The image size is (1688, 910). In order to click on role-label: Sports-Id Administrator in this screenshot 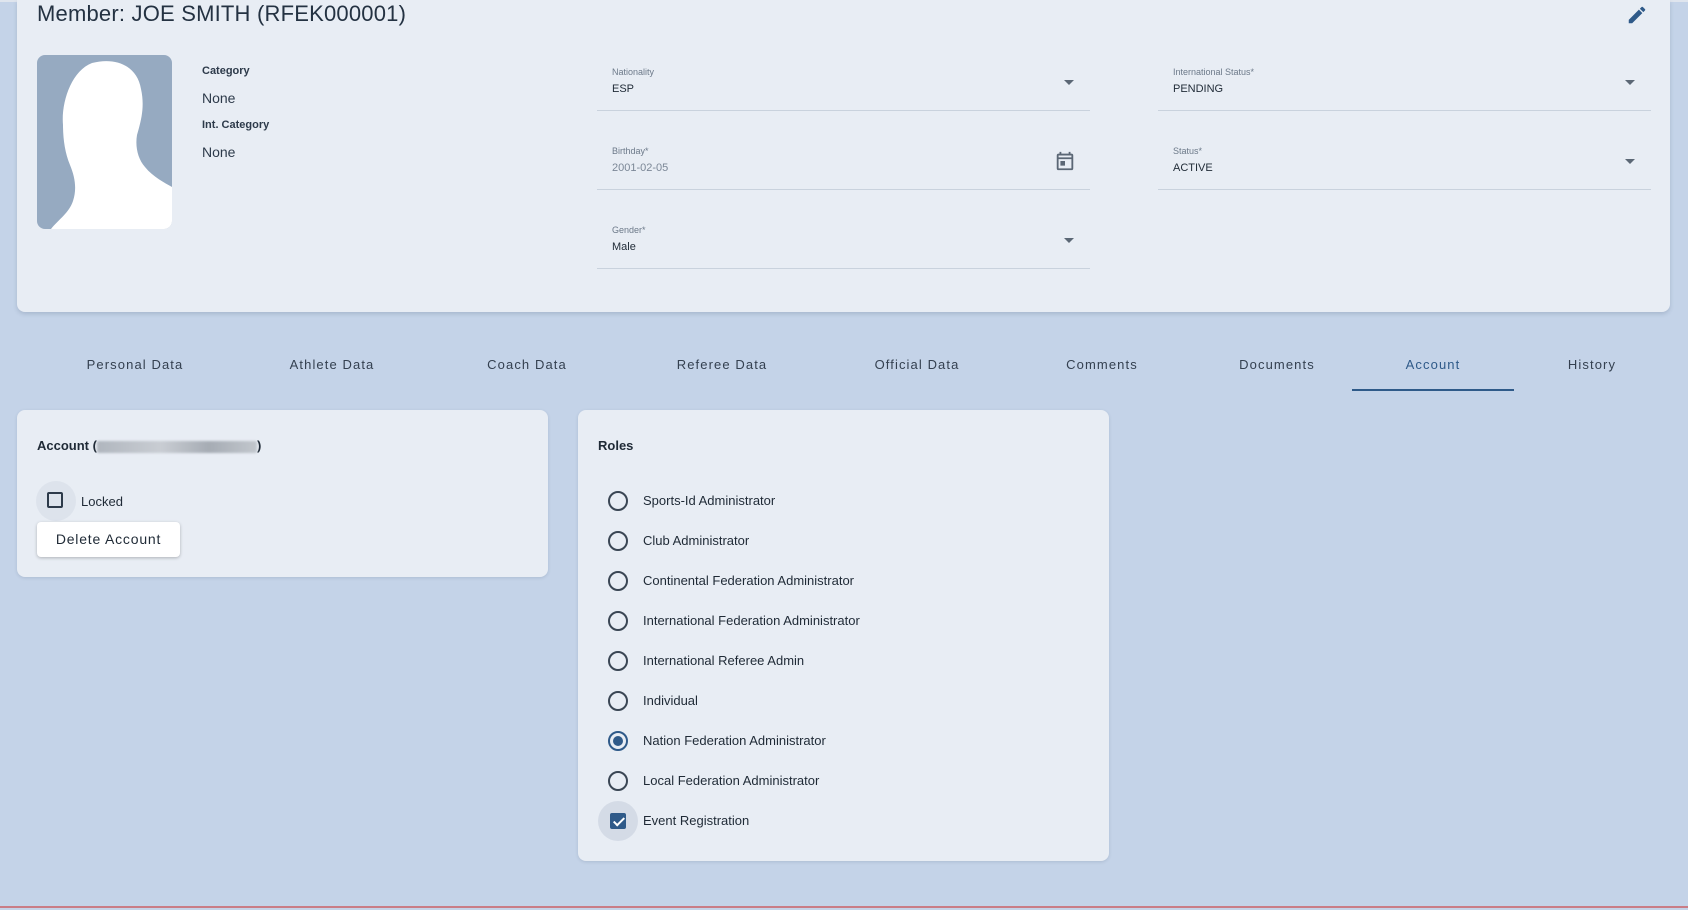, I will do `click(709, 500)`.